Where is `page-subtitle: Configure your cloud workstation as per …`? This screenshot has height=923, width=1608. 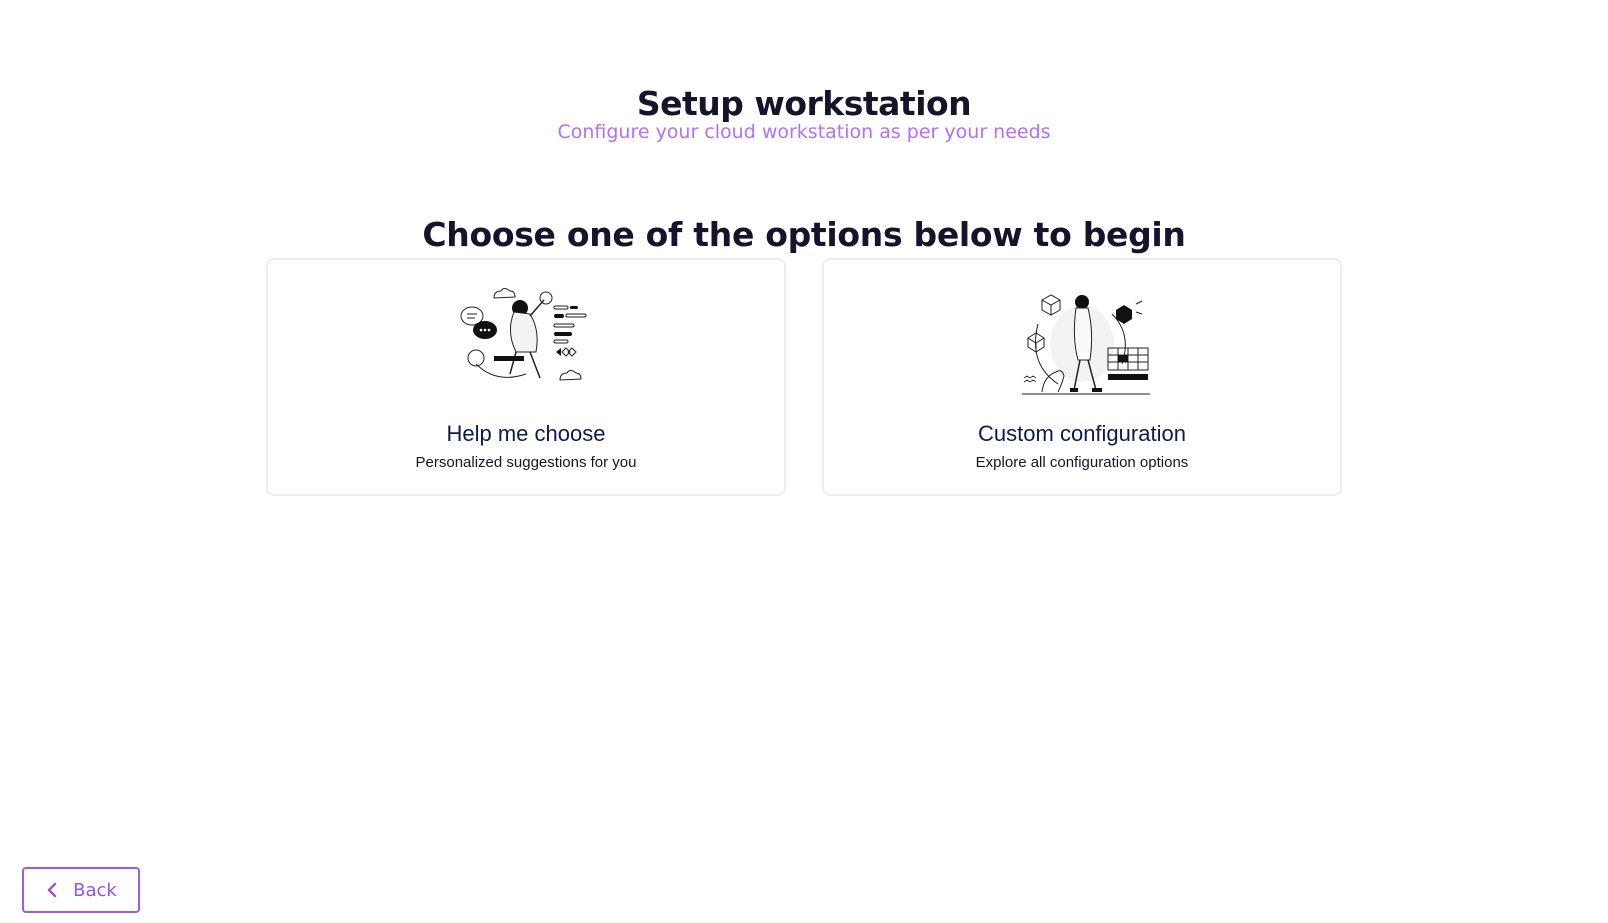
page-subtitle: Configure your cloud workstation as per … is located at coordinates (804, 132).